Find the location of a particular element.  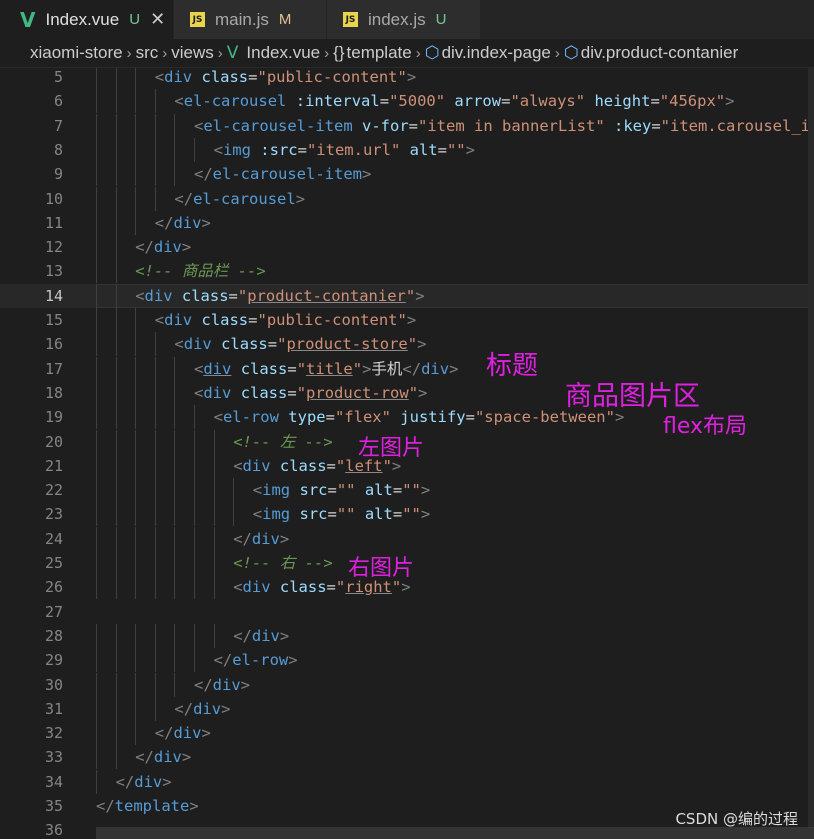

tab-index-vue: V Index.vue U ✕ is located at coordinates (87, 19).